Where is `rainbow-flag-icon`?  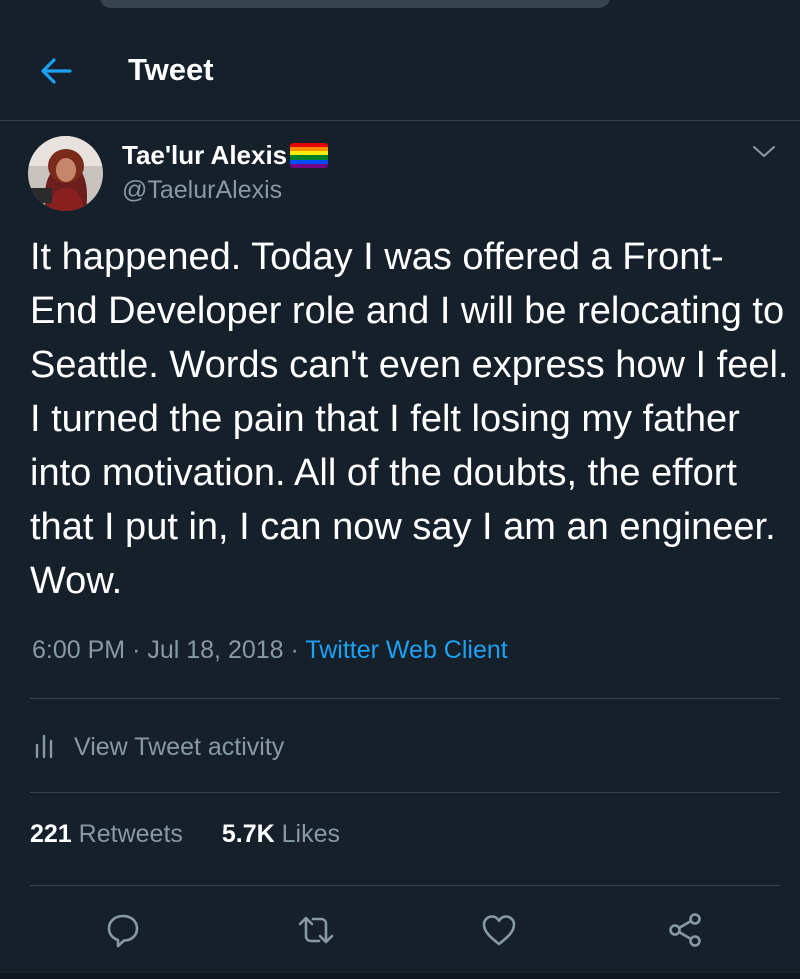
rainbow-flag-icon is located at coordinates (309, 155).